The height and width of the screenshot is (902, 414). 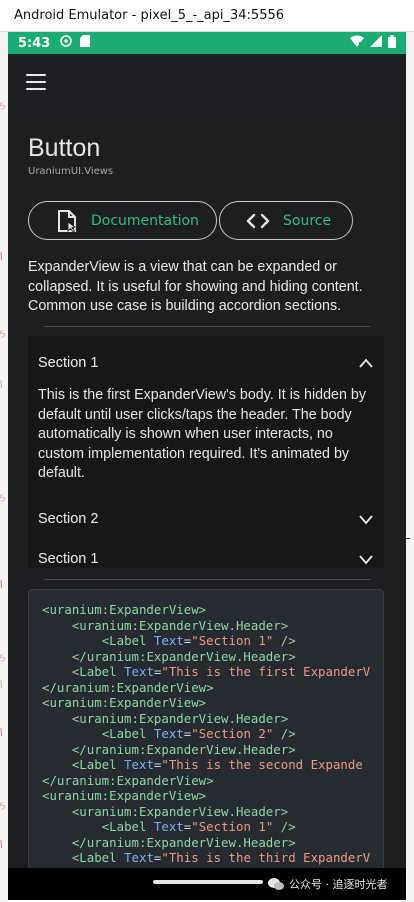 What do you see at coordinates (207, 43) in the screenshot?
I see `status-bar: 5:43` at bounding box center [207, 43].